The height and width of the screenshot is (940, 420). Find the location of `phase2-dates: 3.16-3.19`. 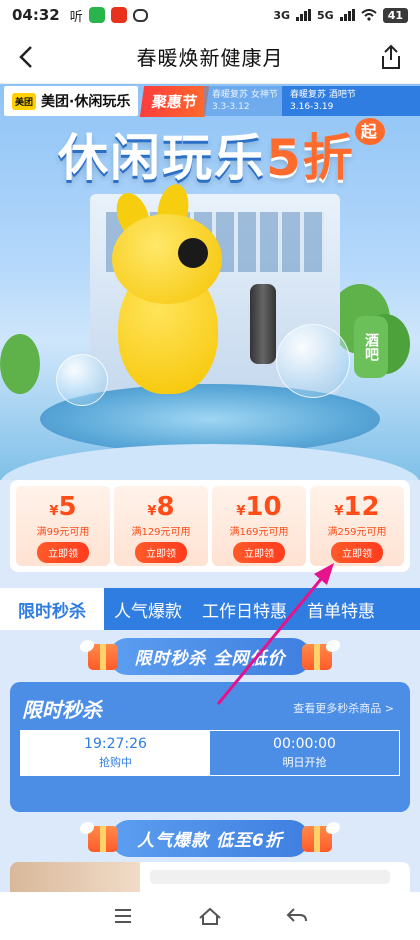

phase2-dates: 3.16-3.19 is located at coordinates (312, 107).